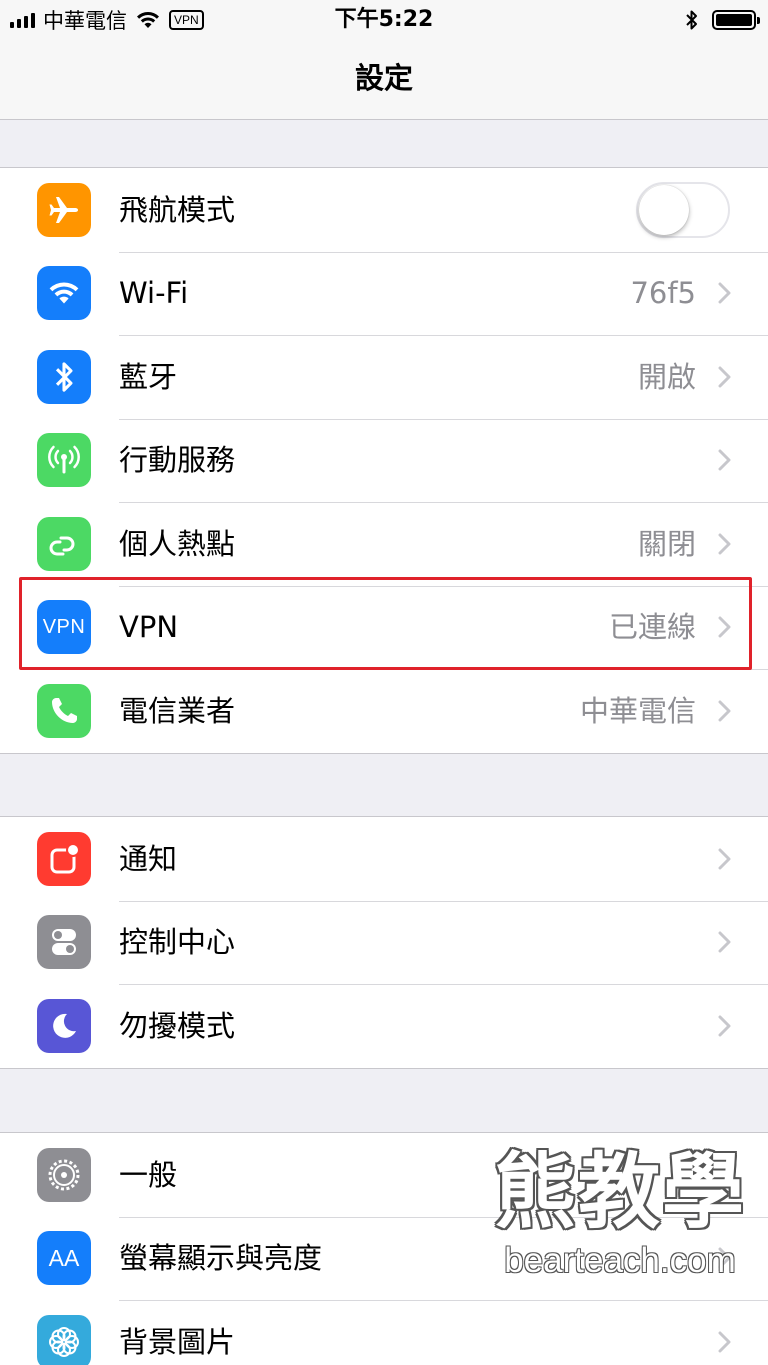  What do you see at coordinates (64, 543) in the screenshot?
I see `hotspot-icon` at bounding box center [64, 543].